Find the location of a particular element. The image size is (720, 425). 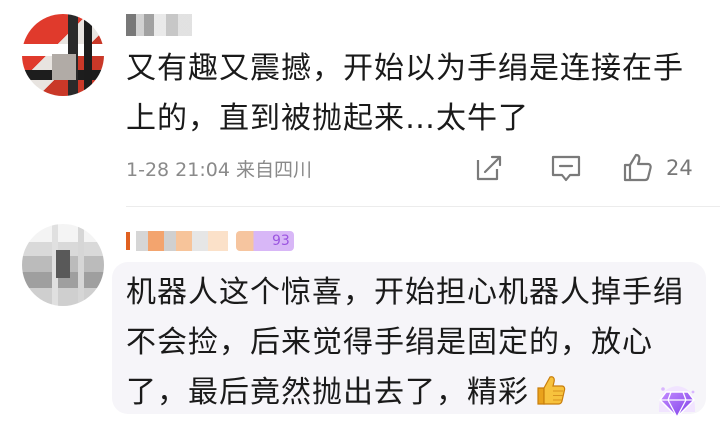

like-button: 24 is located at coordinates (657, 168).